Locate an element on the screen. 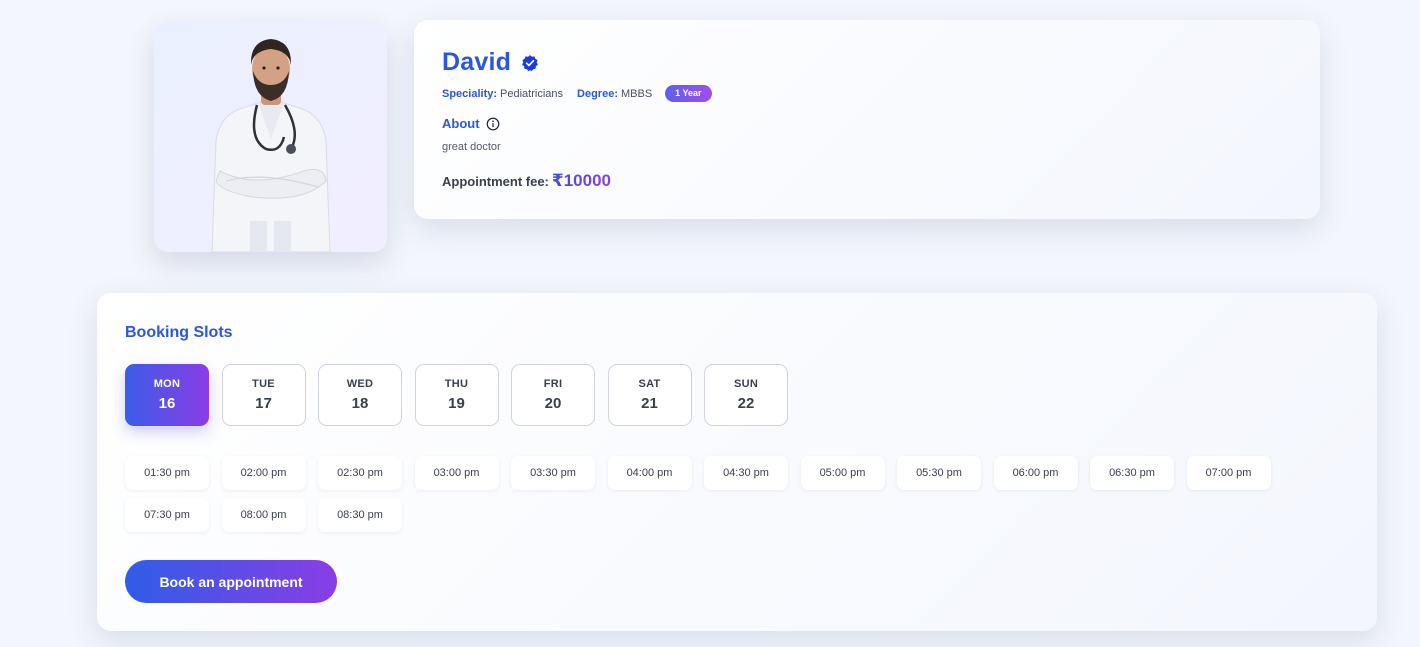 The width and height of the screenshot is (1420, 647). book-appointment-button: Book an appointment is located at coordinates (231, 581).